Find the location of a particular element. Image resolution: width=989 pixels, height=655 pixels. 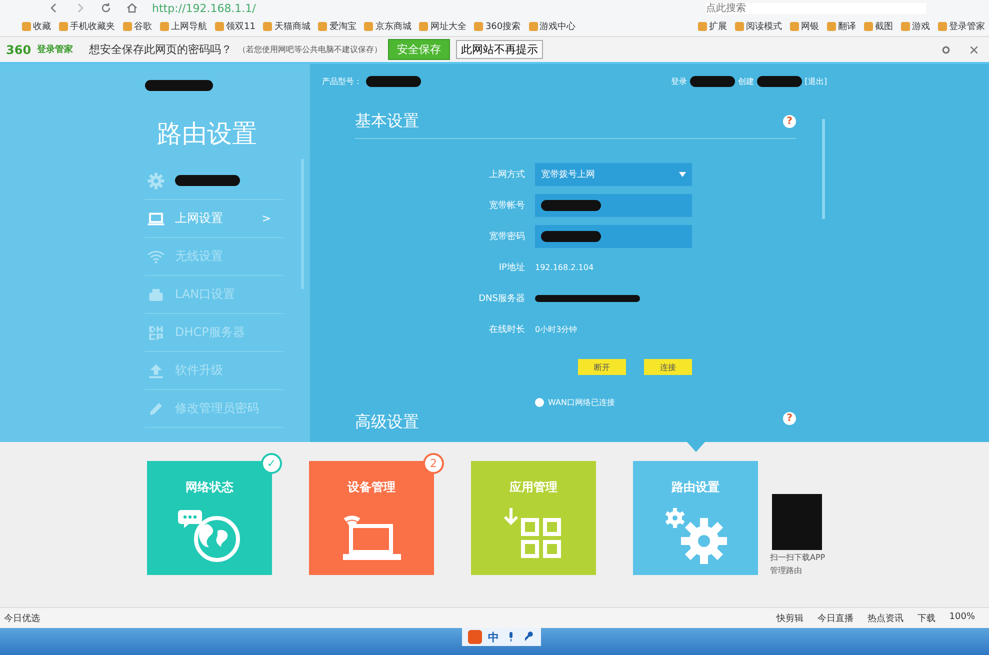

field-label: 宽带帐号 is located at coordinates (506, 206).